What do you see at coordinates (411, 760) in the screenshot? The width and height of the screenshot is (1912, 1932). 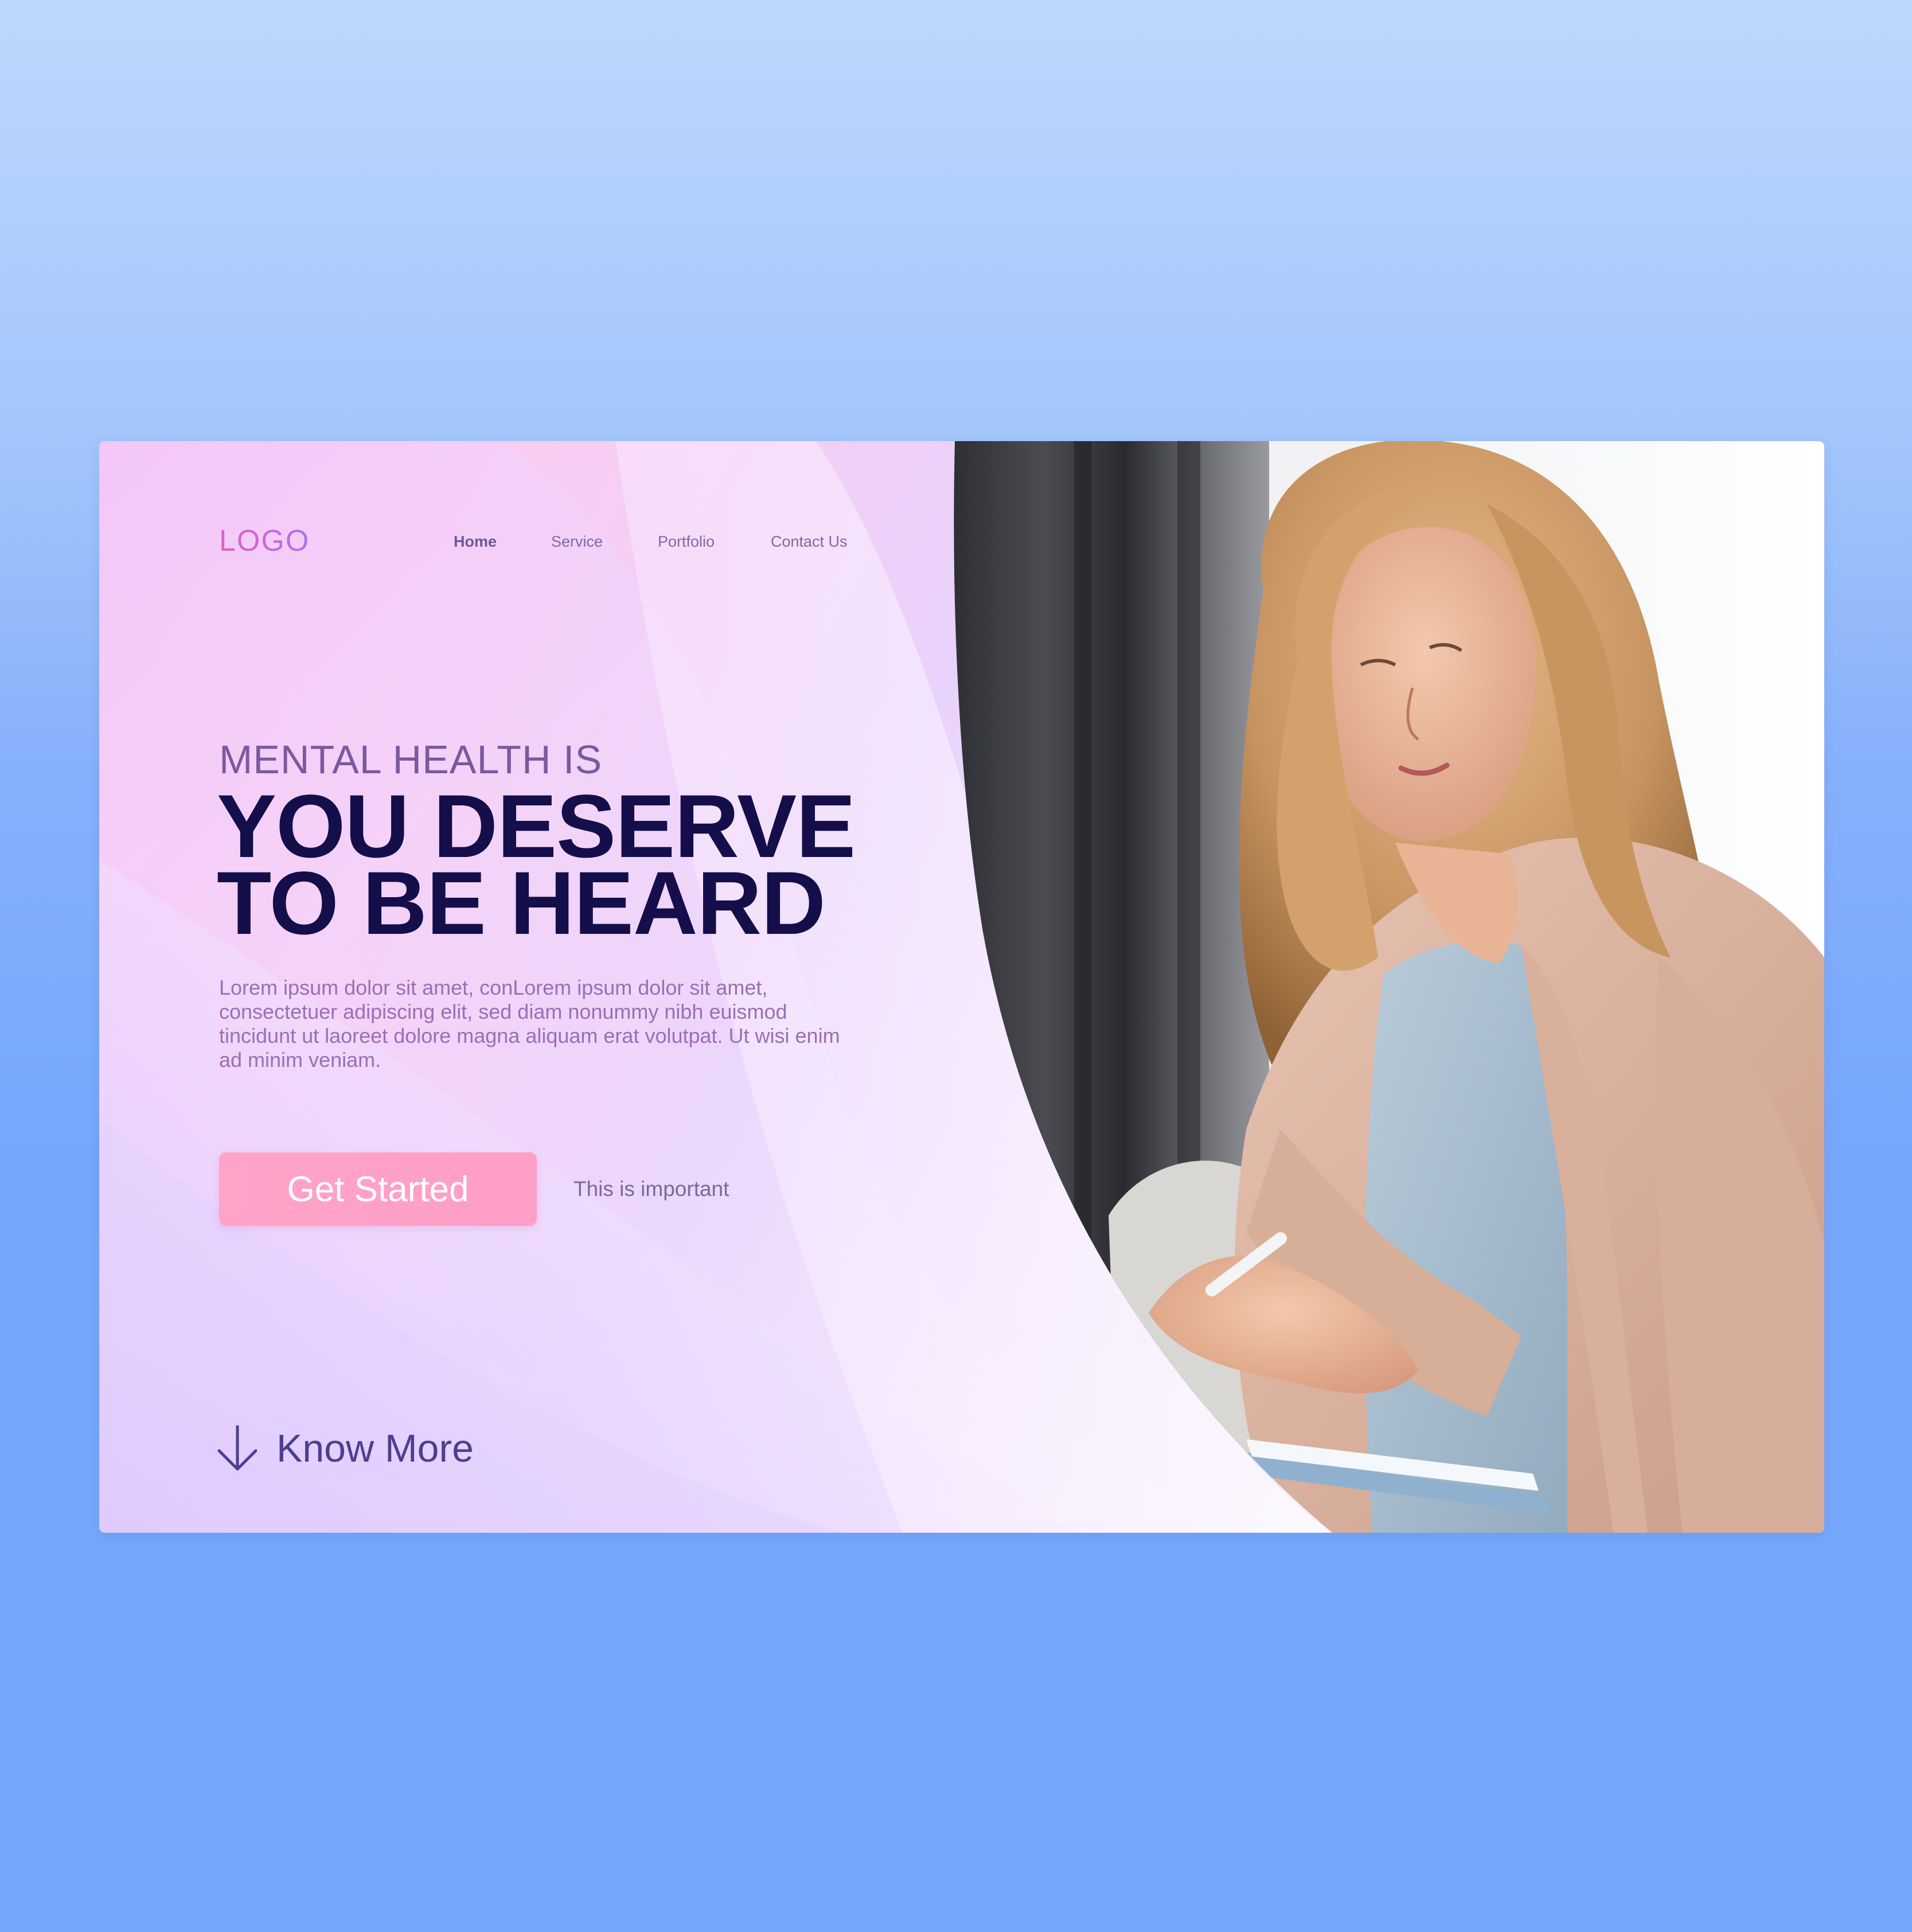 I see `hero-eyebrow: MENTAL HEALTH IS` at bounding box center [411, 760].